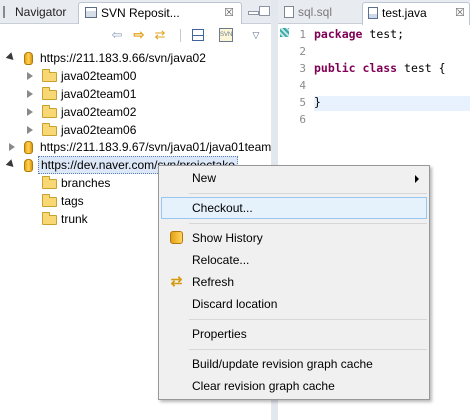 This screenshot has height=420, width=470. I want to click on tree-item-folder: java02team02, so click(135, 112).